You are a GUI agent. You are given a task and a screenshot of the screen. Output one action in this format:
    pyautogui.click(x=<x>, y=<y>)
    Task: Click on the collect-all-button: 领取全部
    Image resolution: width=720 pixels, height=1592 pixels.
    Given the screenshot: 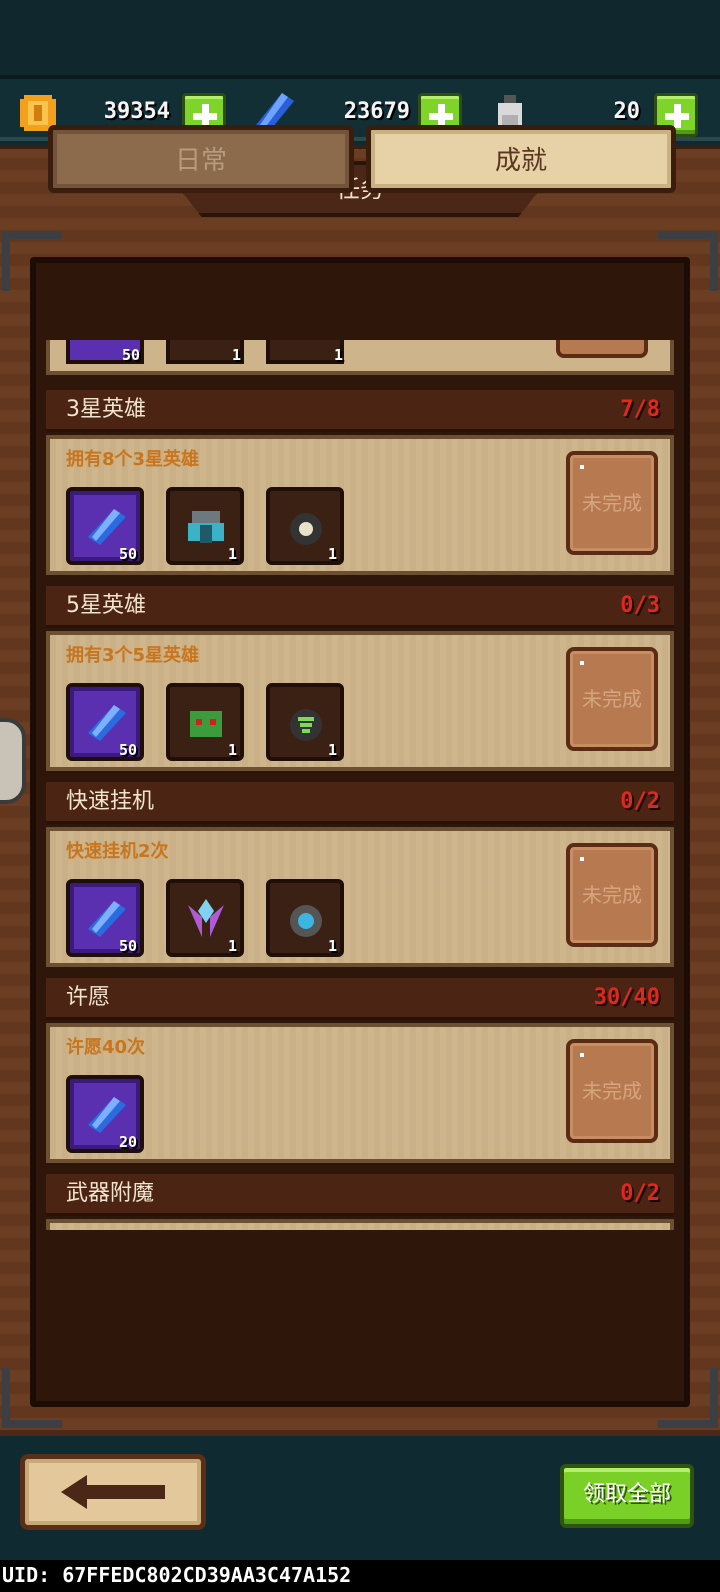 What is the action you would take?
    pyautogui.click(x=627, y=1496)
    